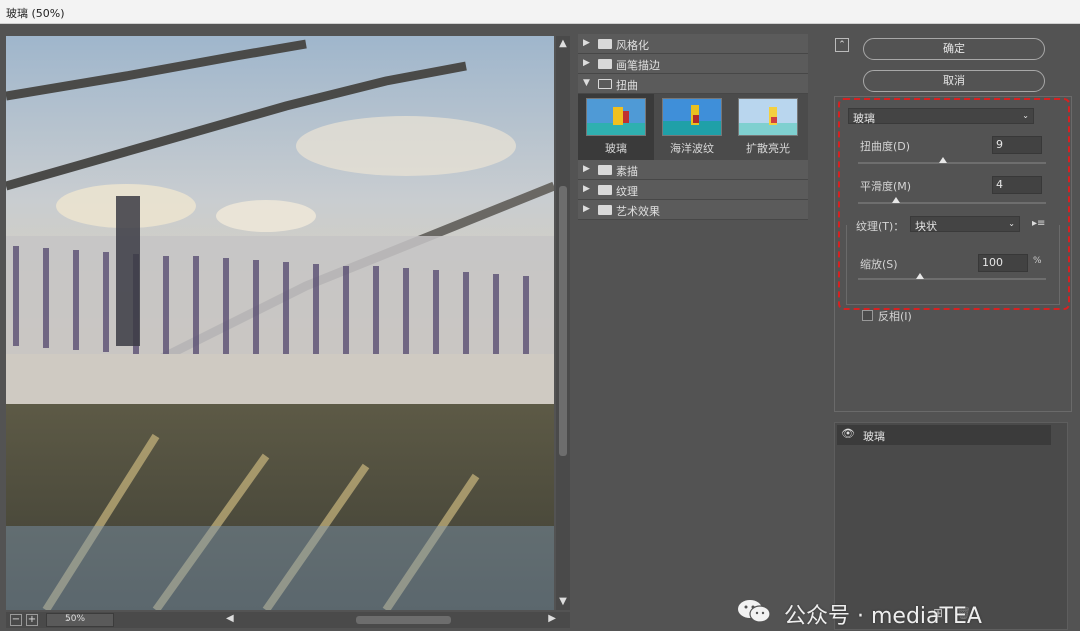 This screenshot has width=1080, height=631. I want to click on effect-layer-row: 👁 玻璃, so click(944, 435).